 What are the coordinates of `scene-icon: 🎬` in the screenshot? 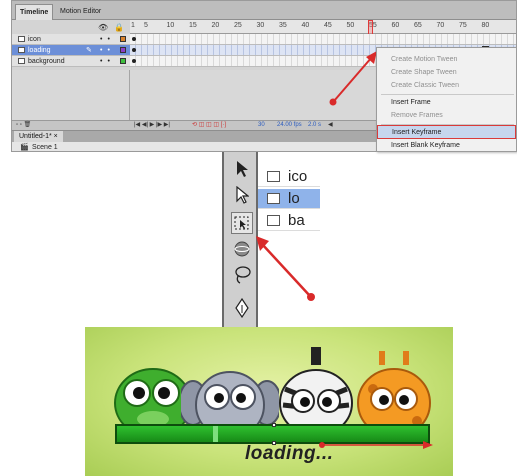 It's located at (24, 147).